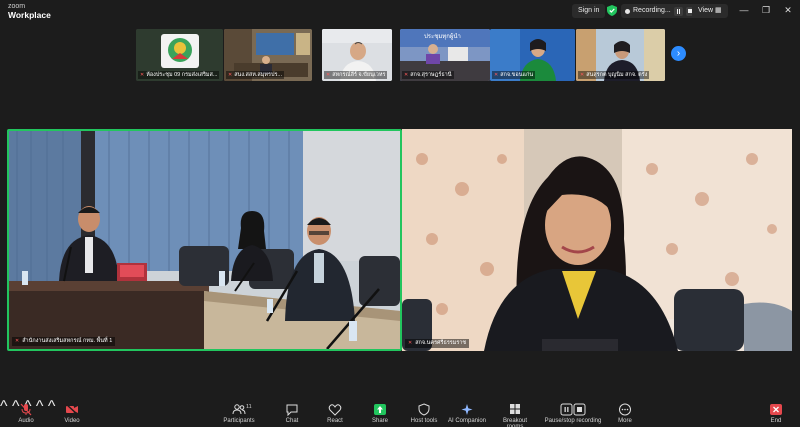  What do you see at coordinates (72, 409) in the screenshot?
I see `video-off-icon` at bounding box center [72, 409].